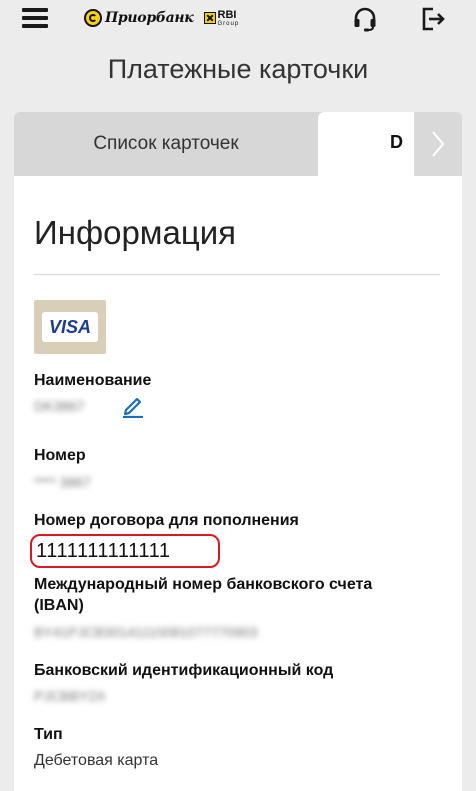  I want to click on menu-icon, so click(35, 18).